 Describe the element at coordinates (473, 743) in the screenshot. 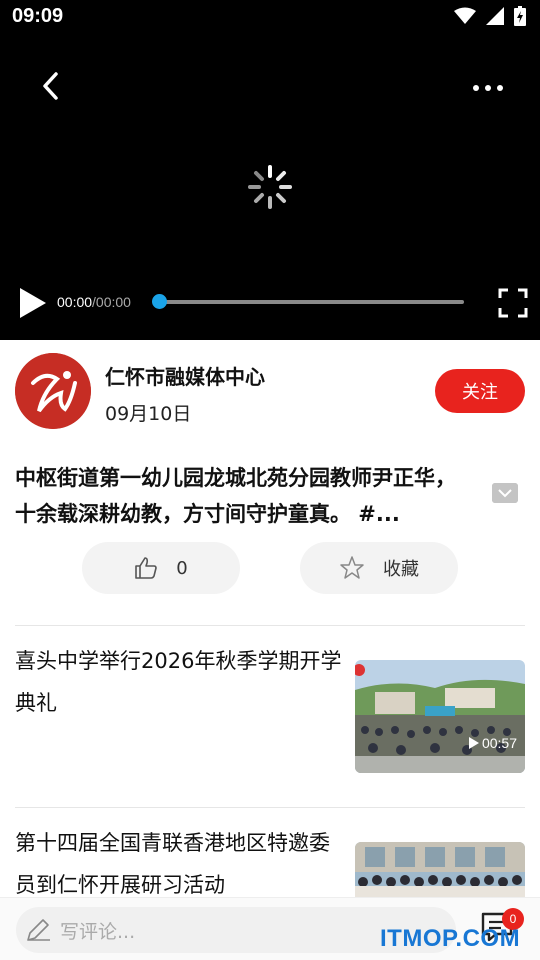

I see `play-small-icon` at that location.